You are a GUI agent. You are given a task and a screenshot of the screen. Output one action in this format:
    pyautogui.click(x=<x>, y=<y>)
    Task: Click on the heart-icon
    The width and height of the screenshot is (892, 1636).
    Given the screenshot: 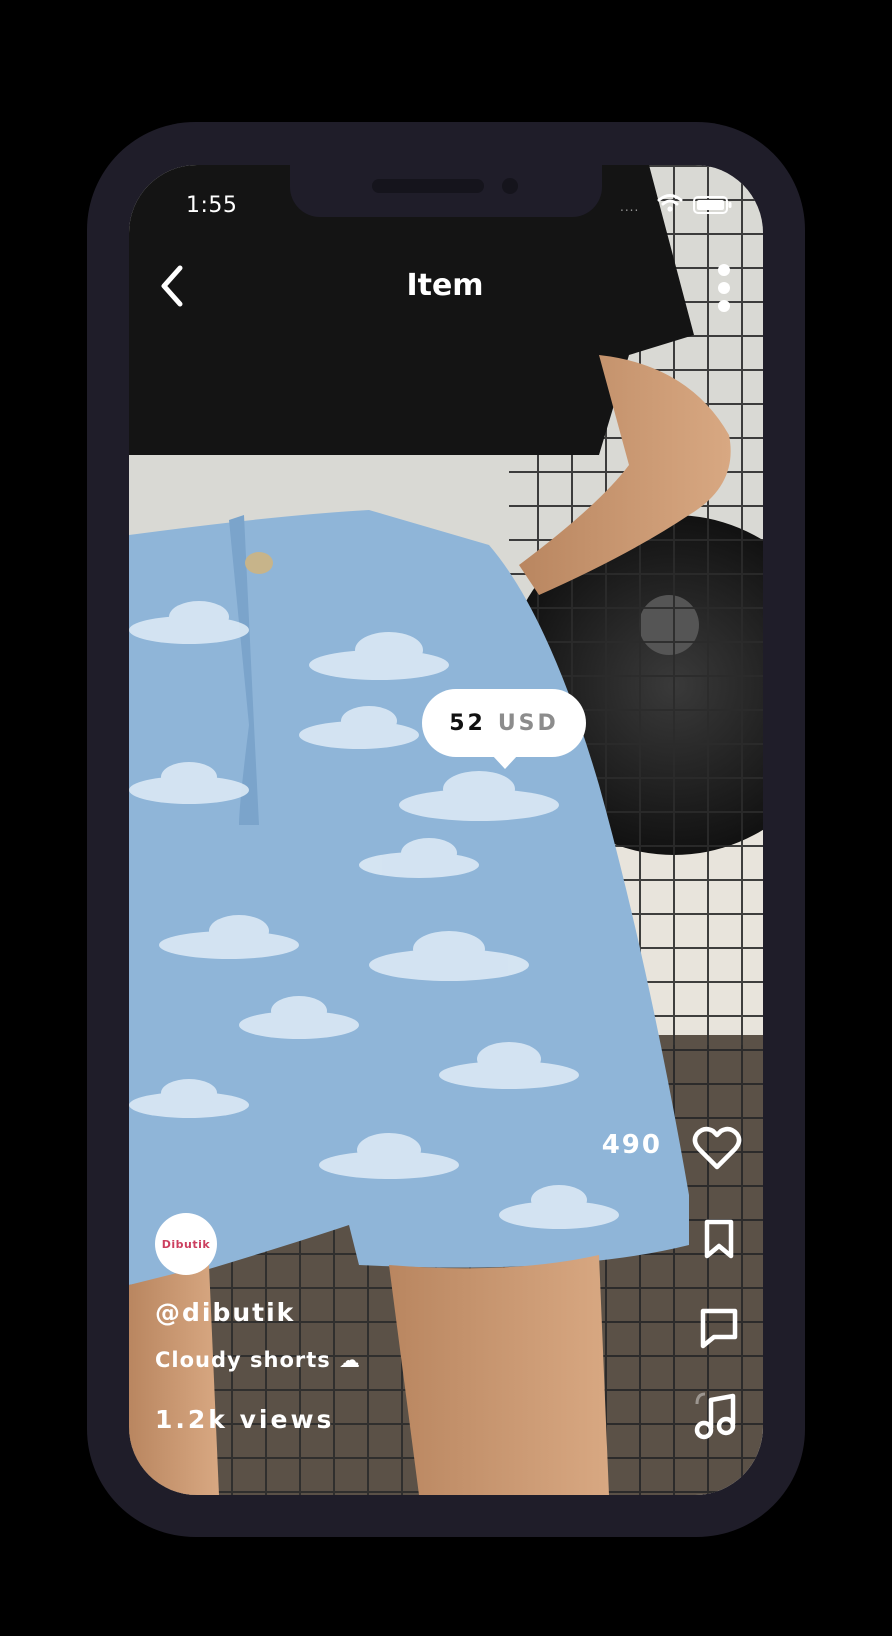 What is the action you would take?
    pyautogui.click(x=717, y=1148)
    